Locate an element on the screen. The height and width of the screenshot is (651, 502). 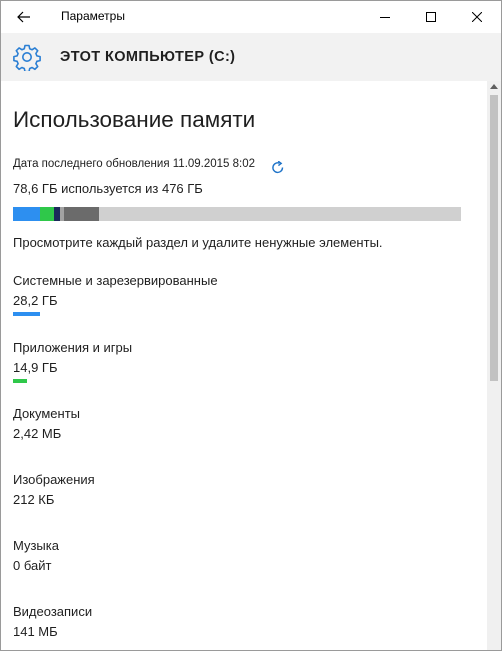
category-name: Системные и зарезервированные is located at coordinates (115, 280).